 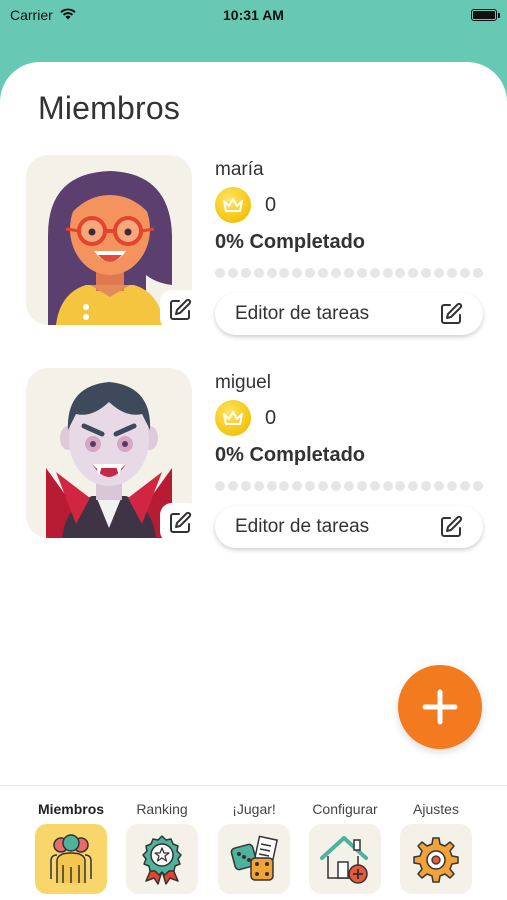 I want to click on add-member-button, so click(x=440, y=707).